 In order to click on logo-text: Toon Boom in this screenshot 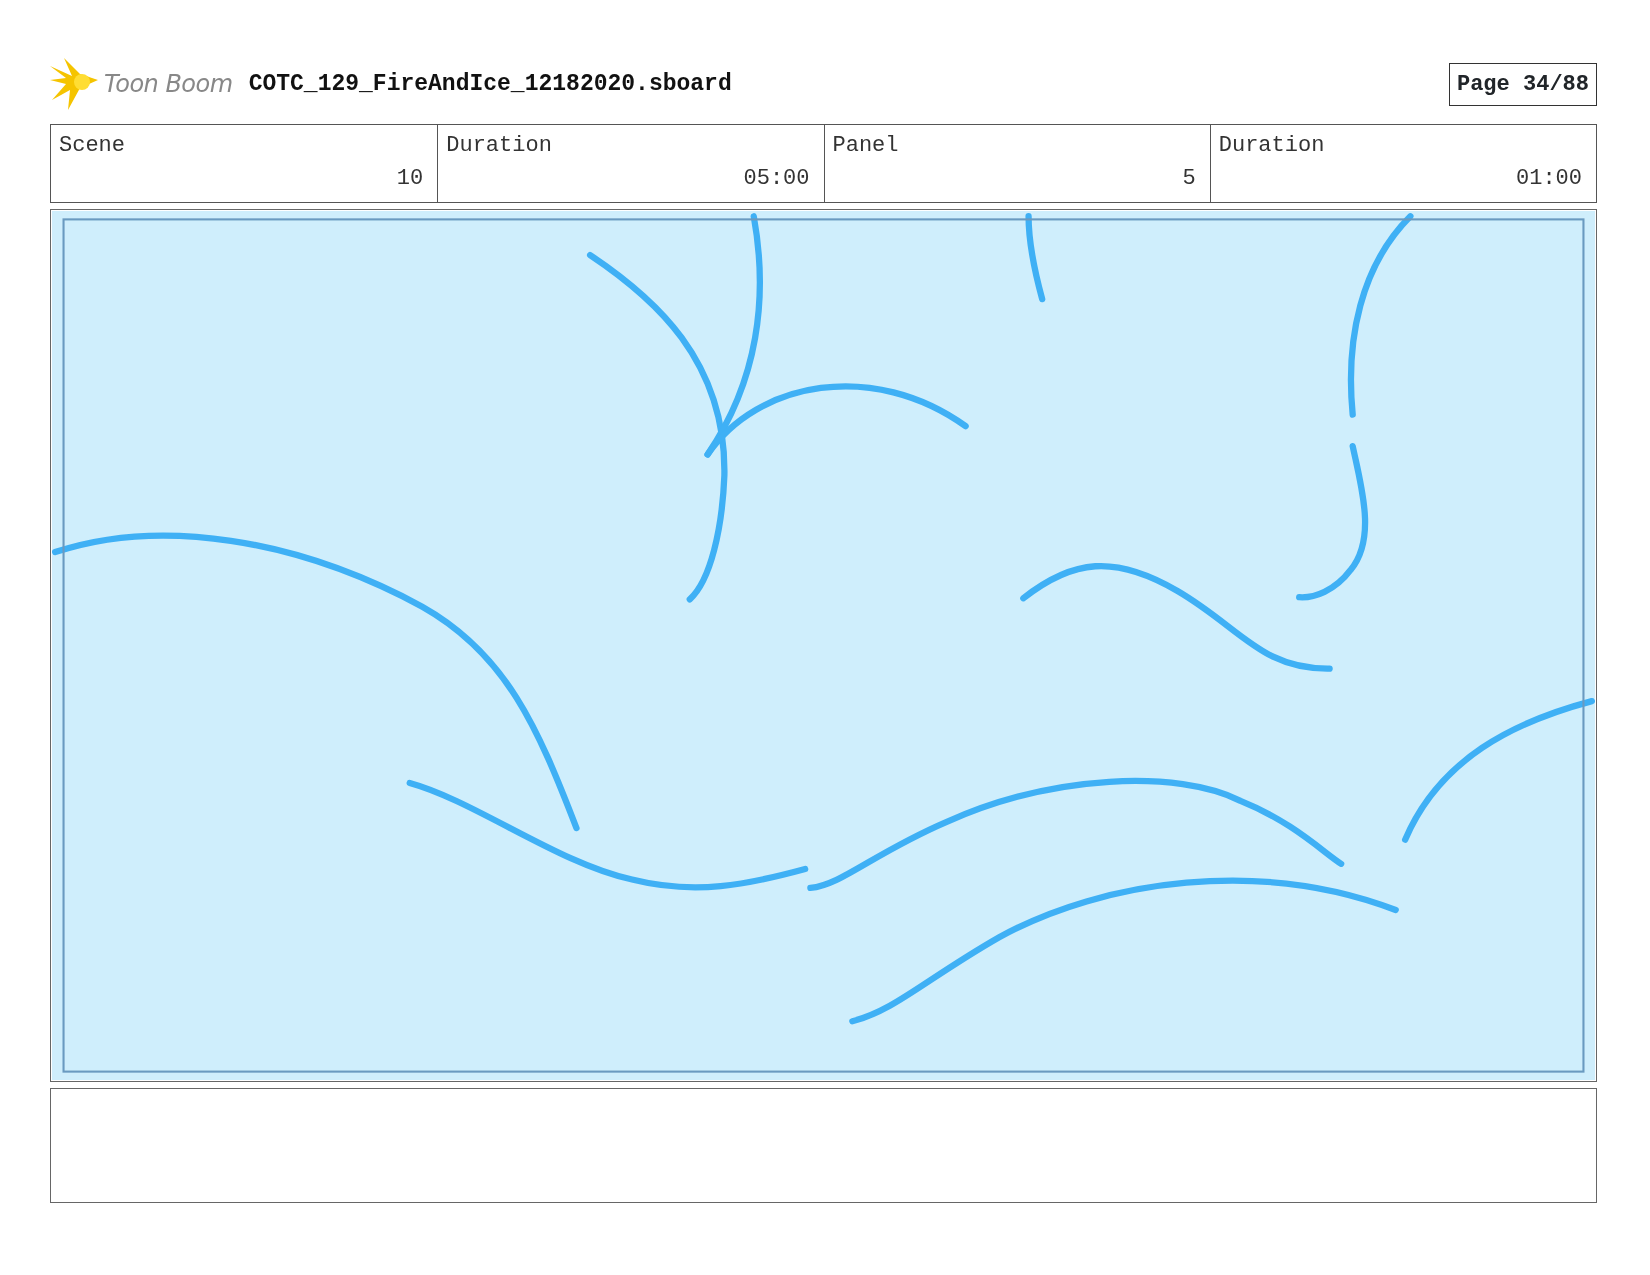, I will do `click(168, 84)`.